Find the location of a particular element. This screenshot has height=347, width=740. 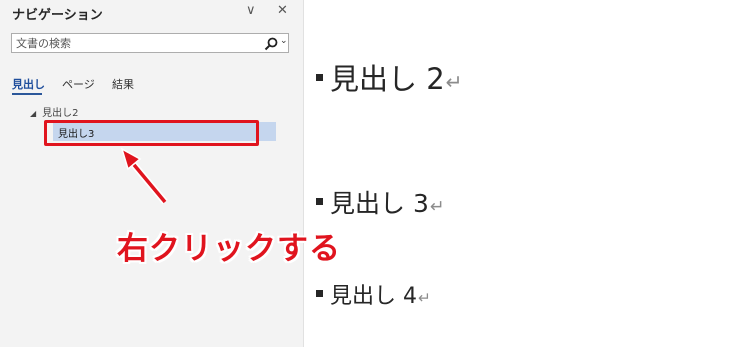

search-input is located at coordinates (136, 43).